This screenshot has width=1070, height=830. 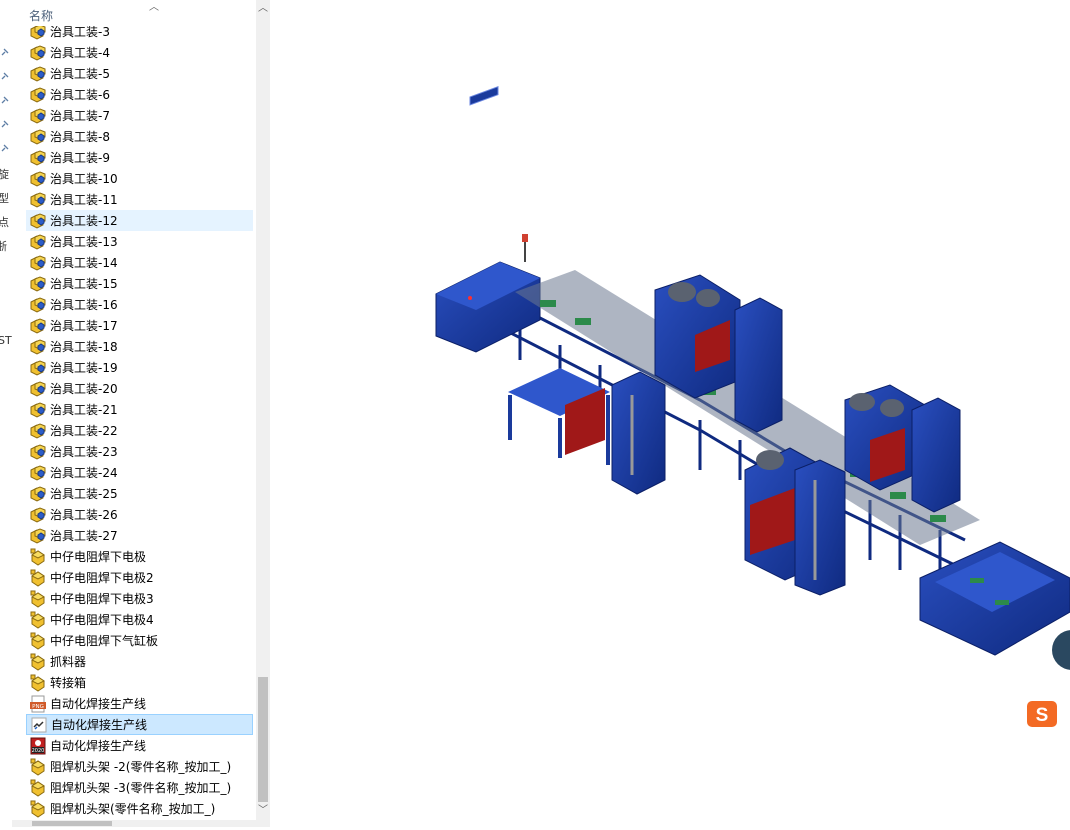 What do you see at coordinates (84, 473) in the screenshot?
I see `file-name: 治具工装-24` at bounding box center [84, 473].